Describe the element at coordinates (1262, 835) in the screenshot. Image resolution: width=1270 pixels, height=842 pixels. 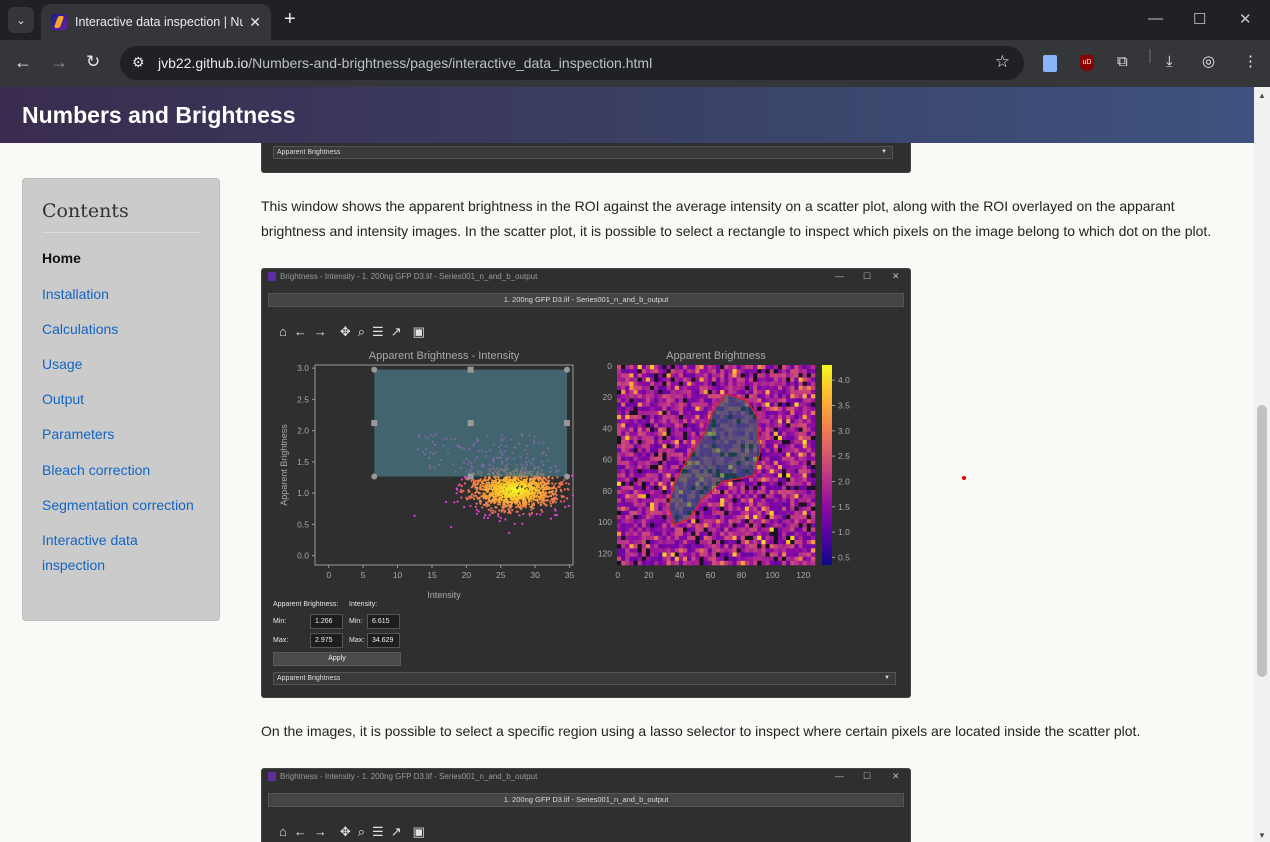
I see `scroll-down-icon: ▼` at that location.